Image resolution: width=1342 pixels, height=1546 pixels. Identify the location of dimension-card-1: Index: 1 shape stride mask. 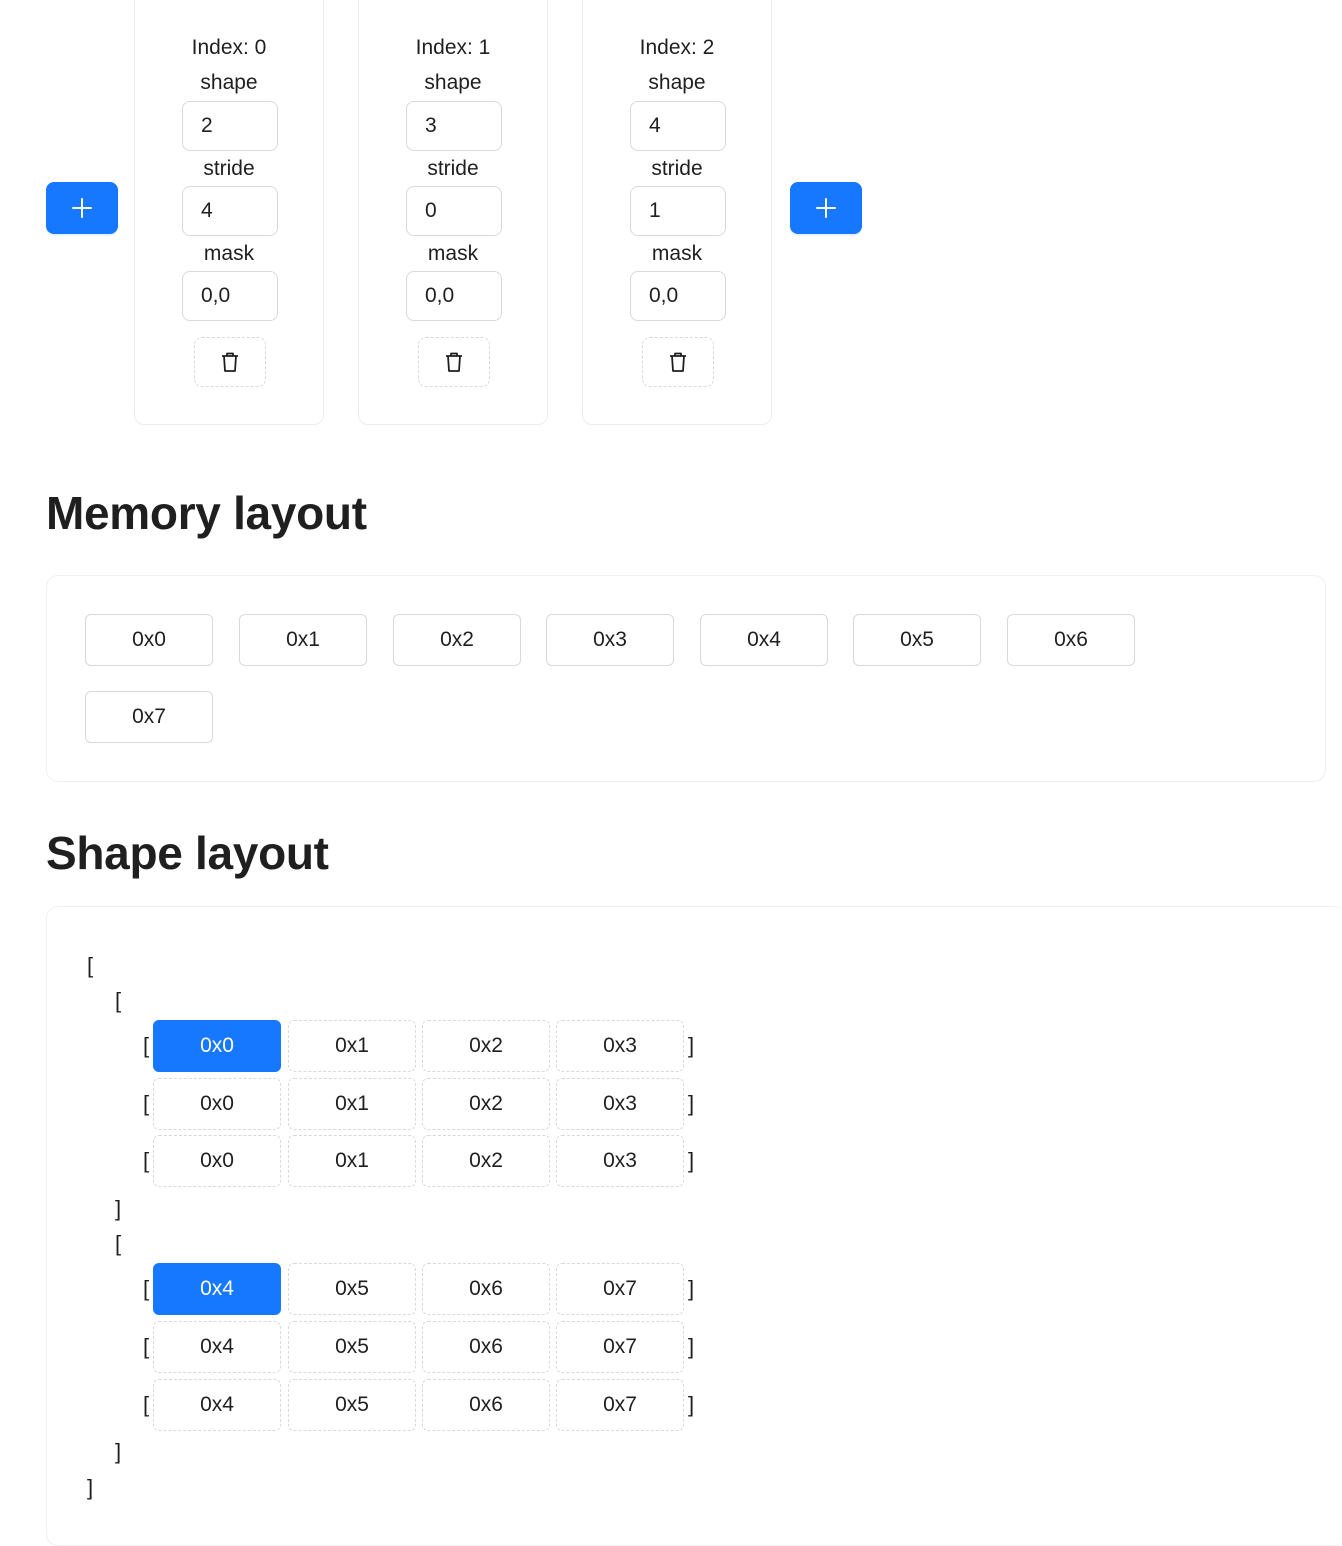
(453, 212).